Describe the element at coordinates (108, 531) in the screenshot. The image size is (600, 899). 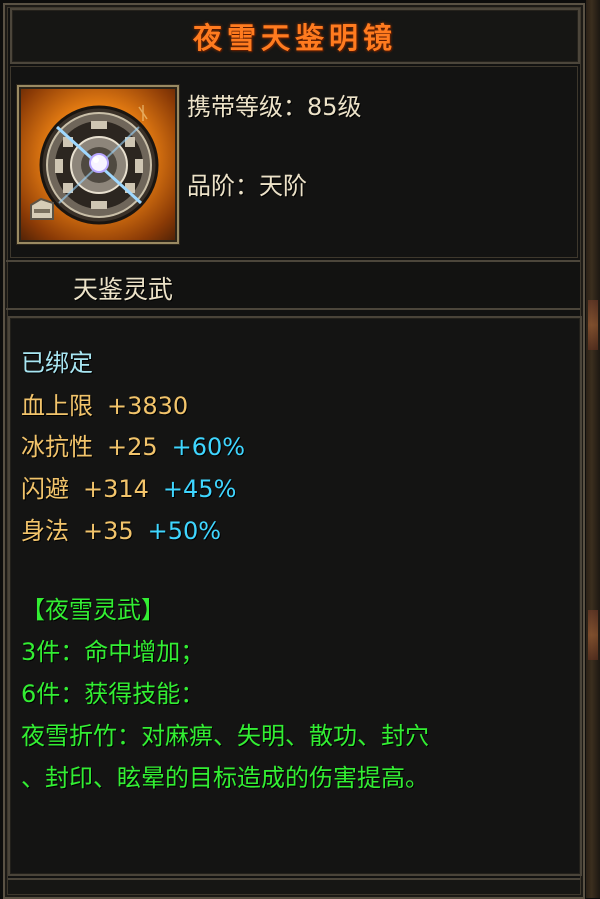
I see `stat-value: +35` at that location.